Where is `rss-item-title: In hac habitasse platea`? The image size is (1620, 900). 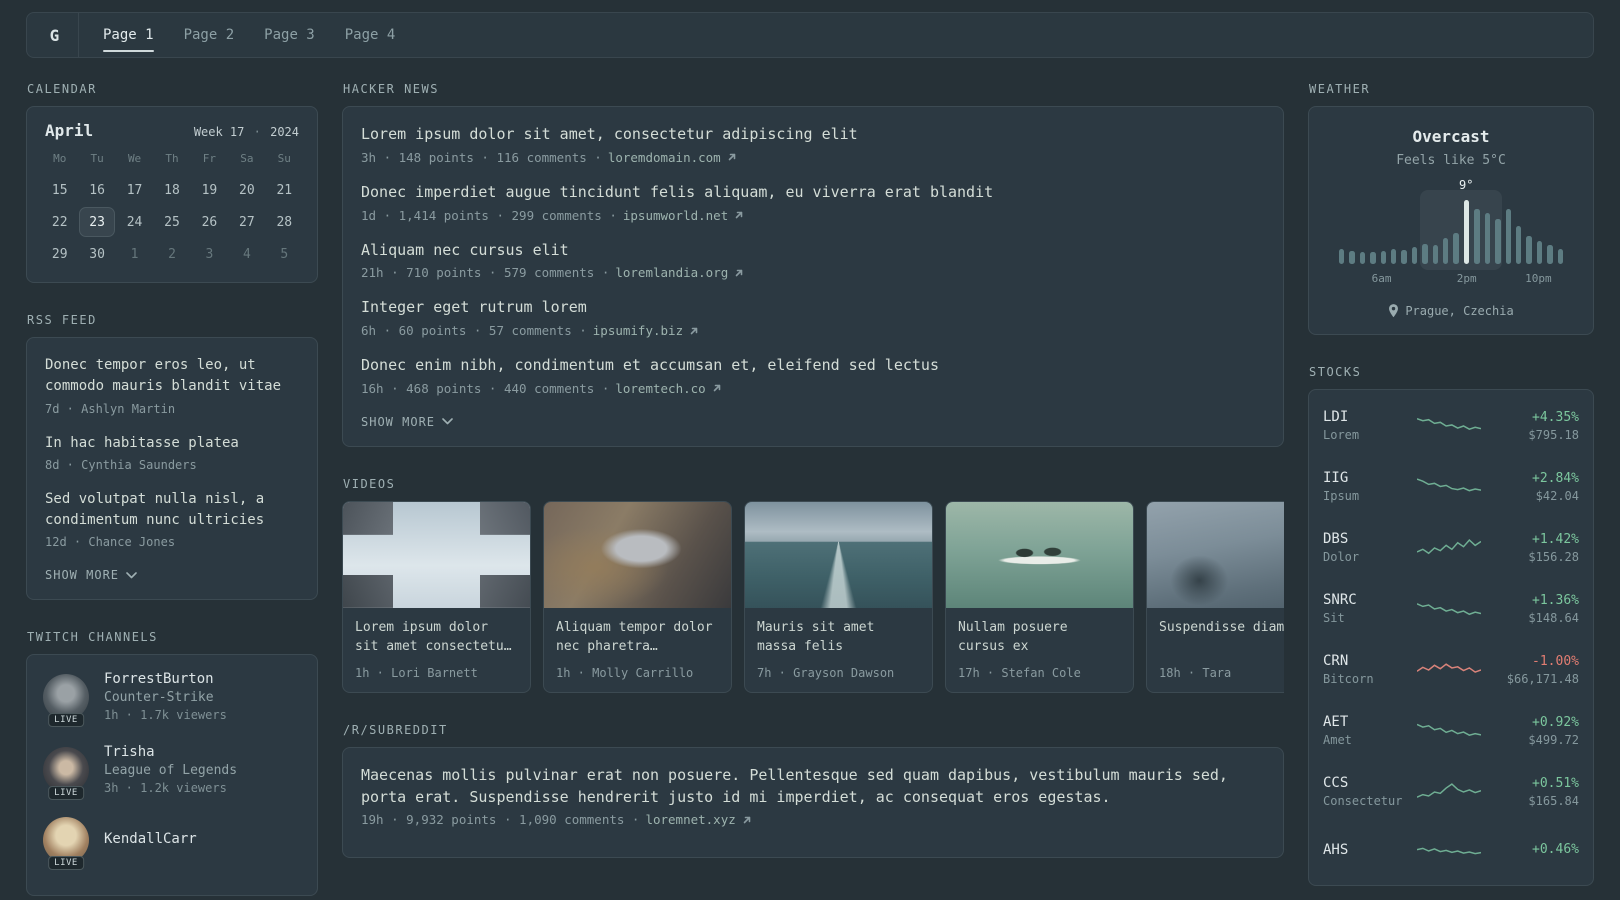
rss-item-title: In hac habitasse platea is located at coordinates (172, 443).